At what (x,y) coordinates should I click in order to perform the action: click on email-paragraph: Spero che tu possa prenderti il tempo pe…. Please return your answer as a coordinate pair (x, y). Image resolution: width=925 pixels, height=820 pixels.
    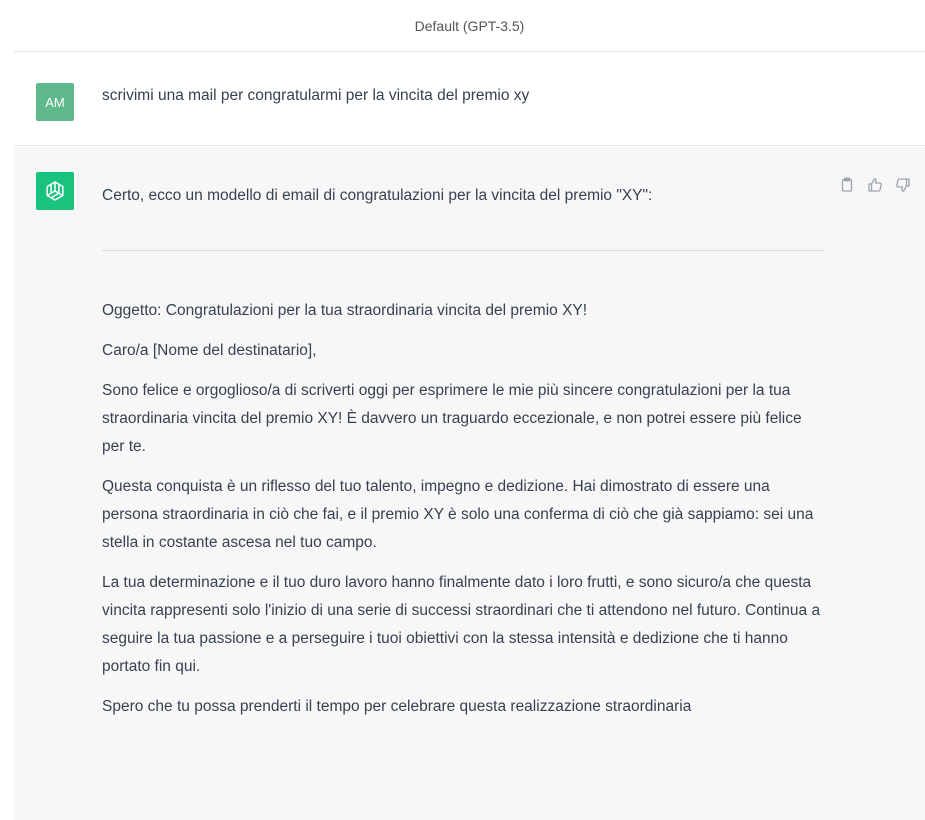
    Looking at the image, I should click on (397, 706).